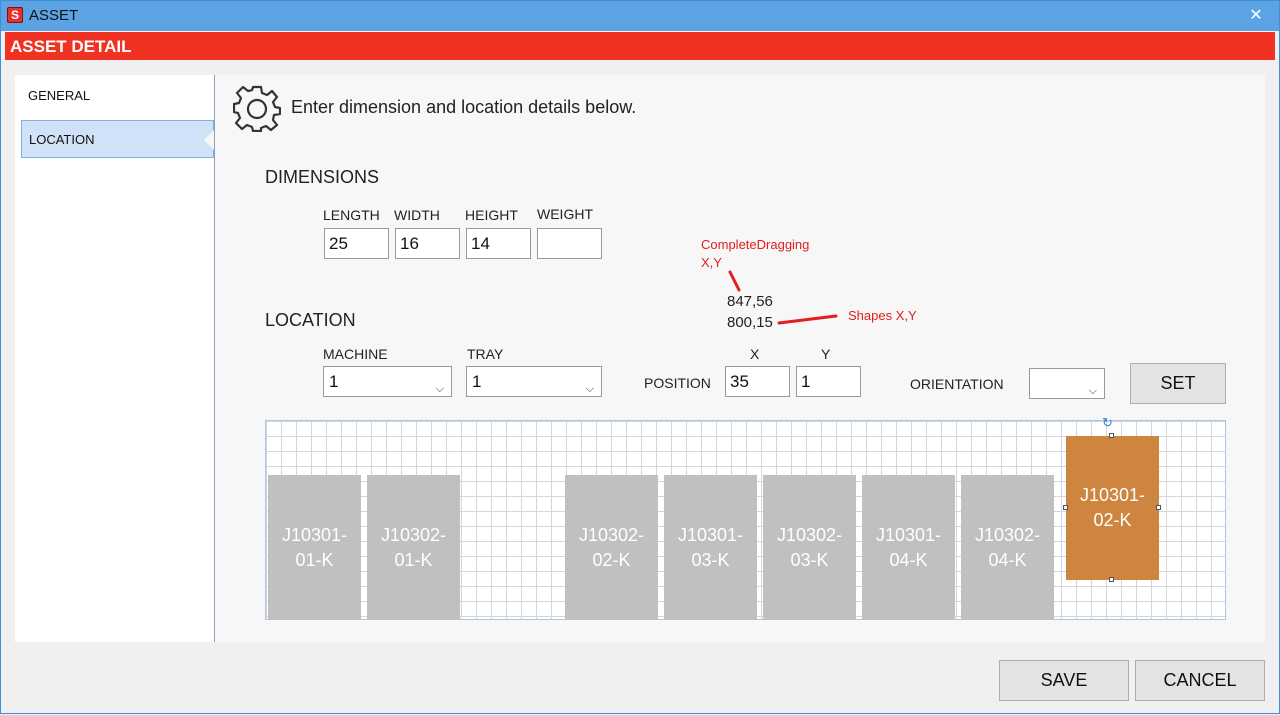 The height and width of the screenshot is (715, 1280). Describe the element at coordinates (1007, 547) in the screenshot. I see `shape-item: J10302- 04-K` at that location.